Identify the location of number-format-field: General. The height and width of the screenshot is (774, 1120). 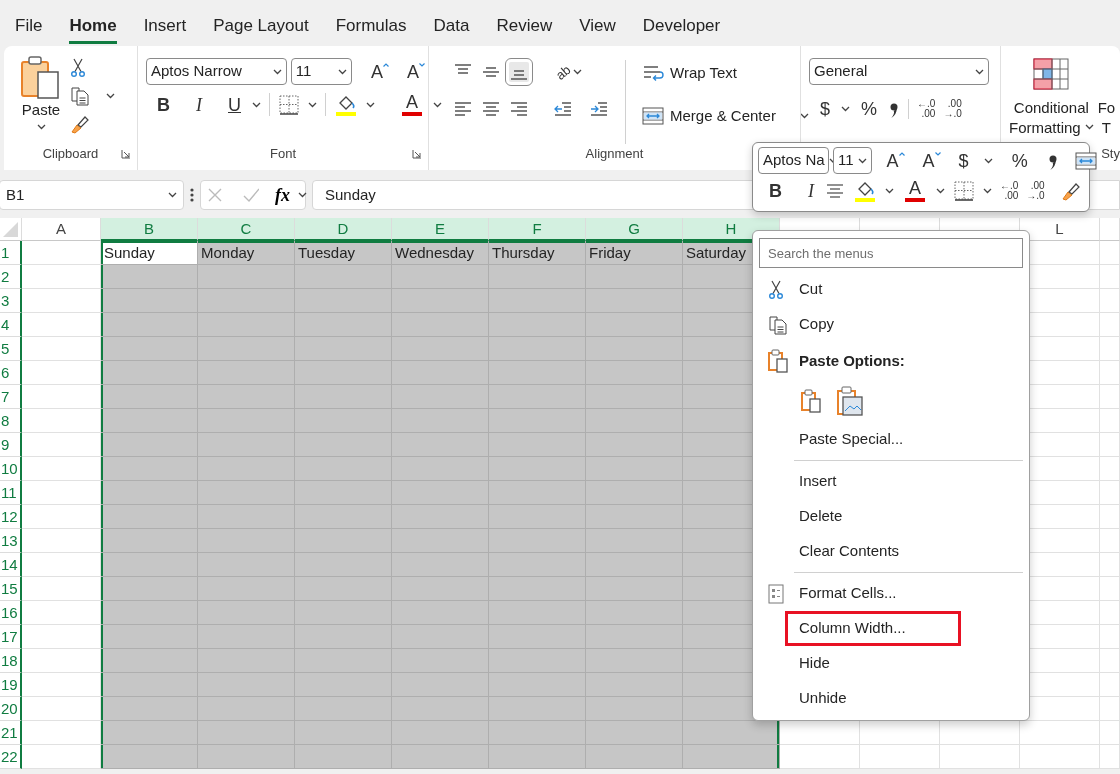
(899, 71).